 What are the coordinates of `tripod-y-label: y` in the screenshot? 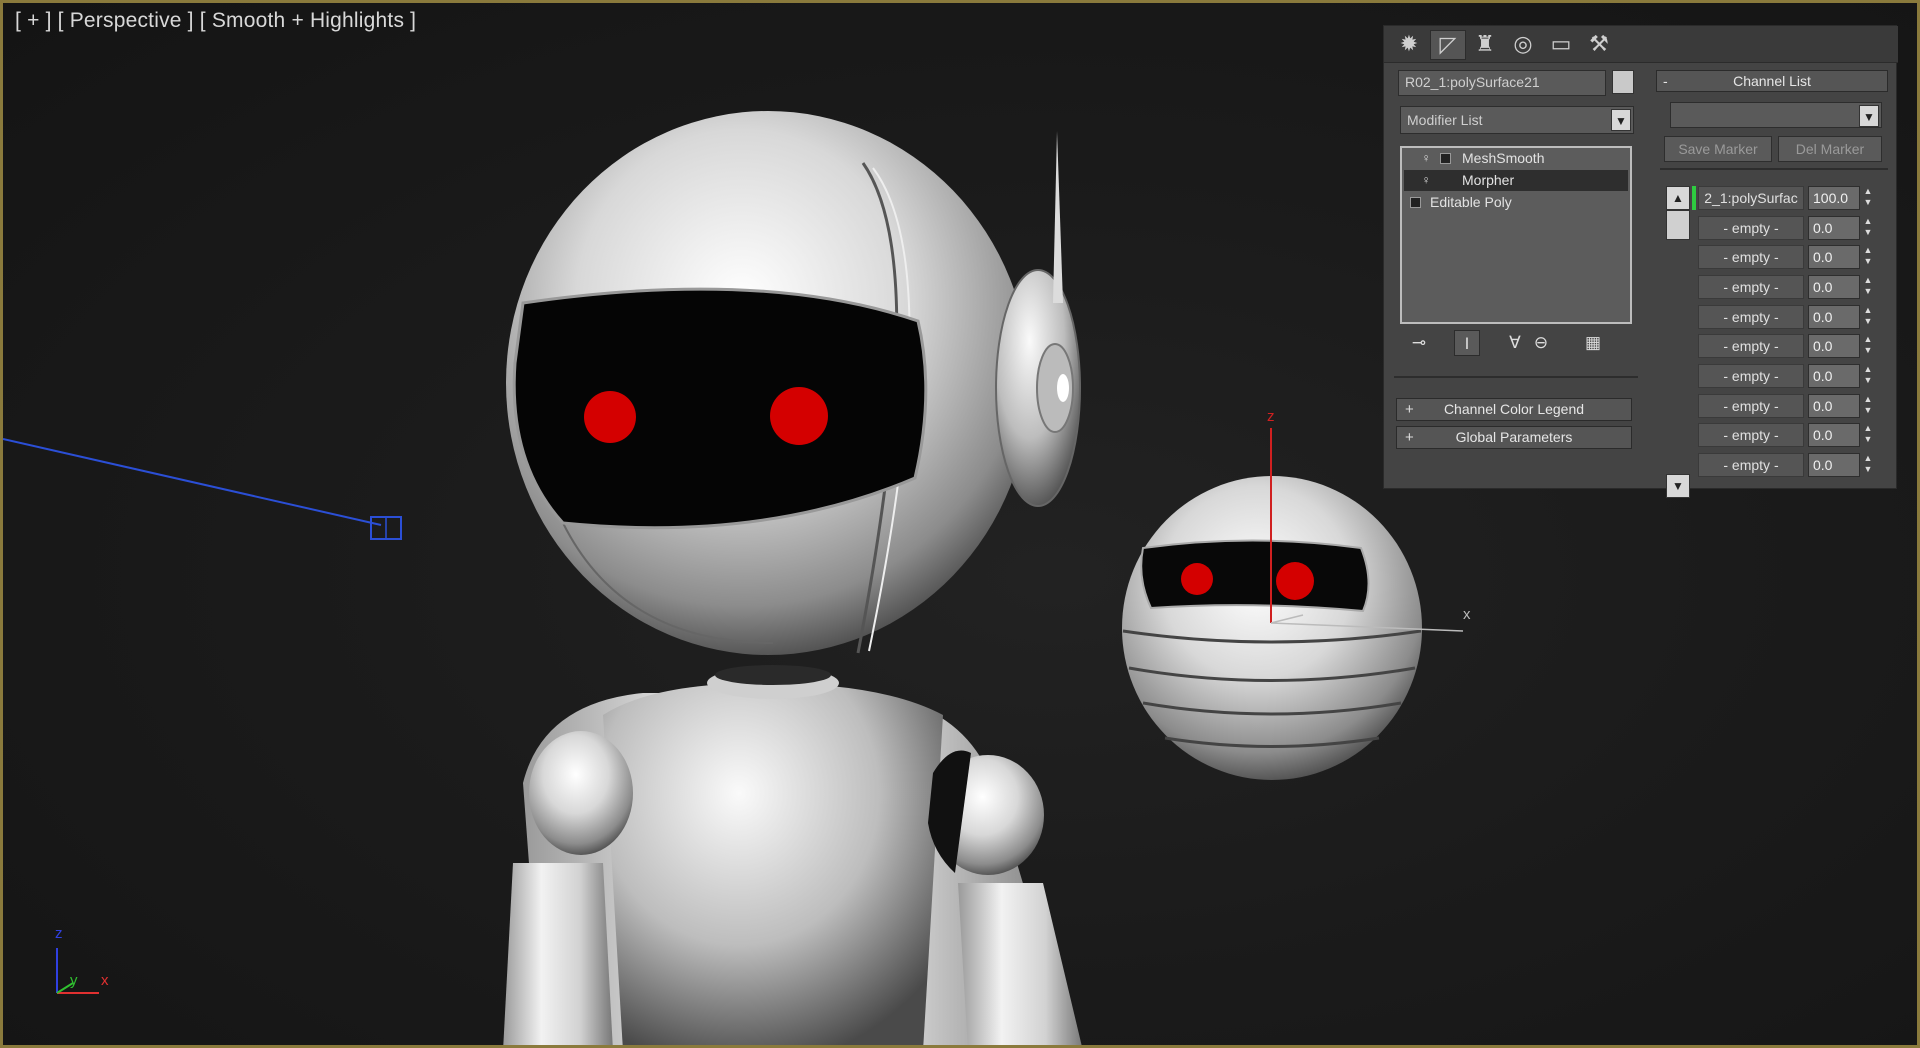 It's located at (74, 980).